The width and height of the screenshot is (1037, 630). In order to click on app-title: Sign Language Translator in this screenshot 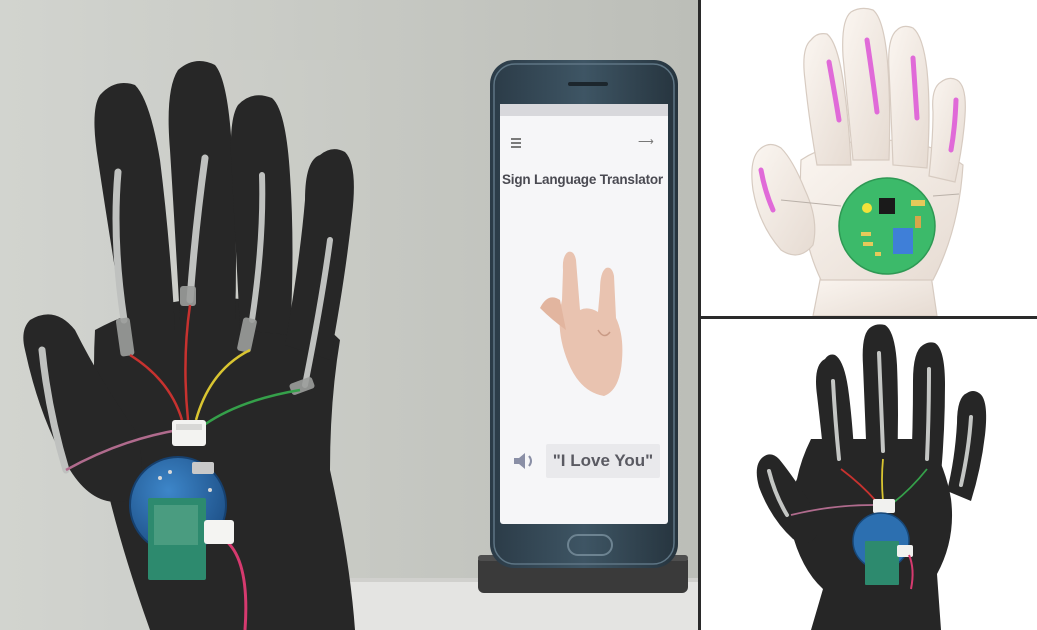, I will do `click(582, 179)`.